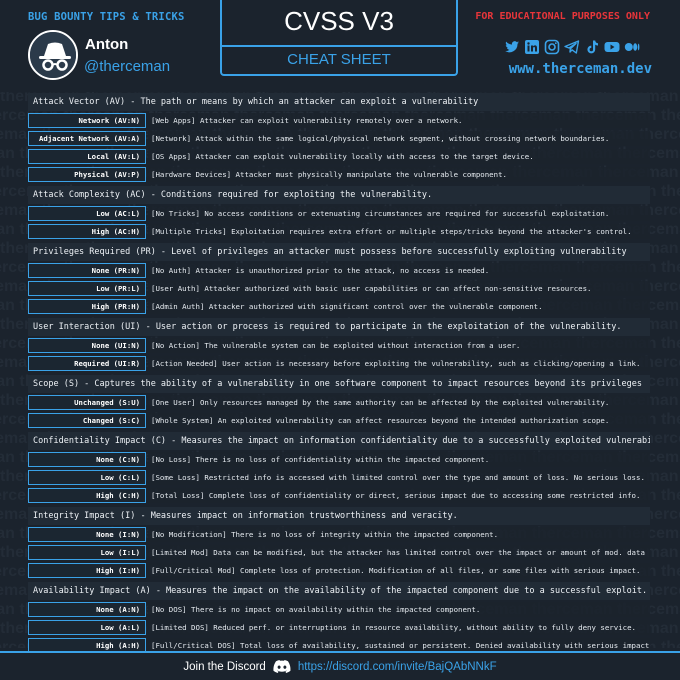 This screenshot has height=680, width=680. What do you see at coordinates (107, 44) in the screenshot?
I see `author-name: Anton` at bounding box center [107, 44].